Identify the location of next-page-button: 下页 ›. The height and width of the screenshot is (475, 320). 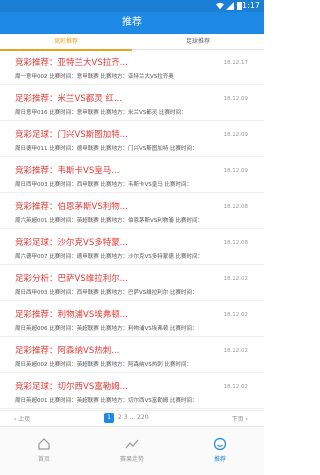
(240, 418).